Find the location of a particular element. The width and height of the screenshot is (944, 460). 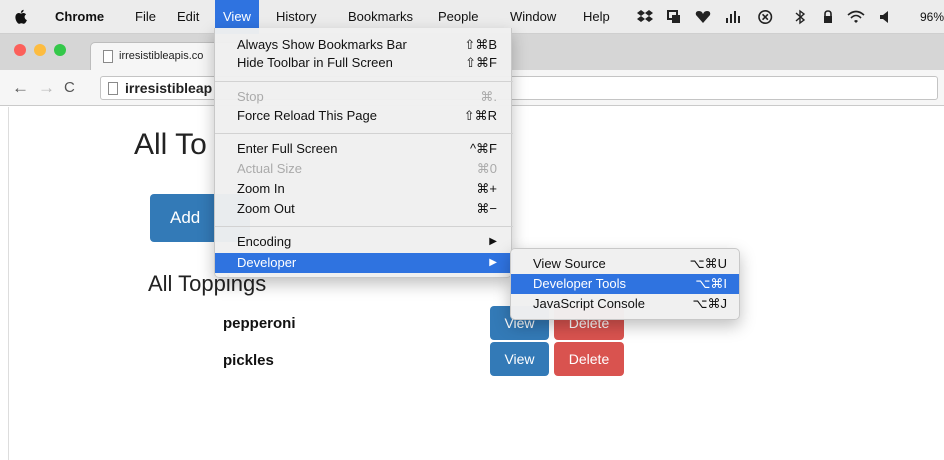

menu-item-enter-full-screen: Enter Full Screen ^⌘F is located at coordinates (364, 149).